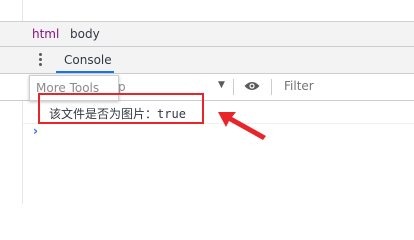 The image size is (414, 240). Describe the element at coordinates (207, 60) in the screenshot. I see `drawer-tab-bar: Console` at that location.